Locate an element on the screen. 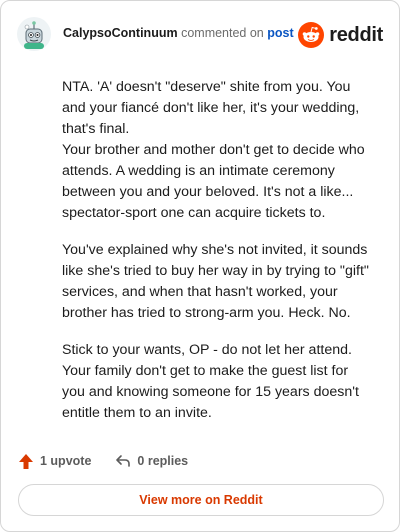 This screenshot has width=400, height=532. replies-count: 0 replies is located at coordinates (163, 461).